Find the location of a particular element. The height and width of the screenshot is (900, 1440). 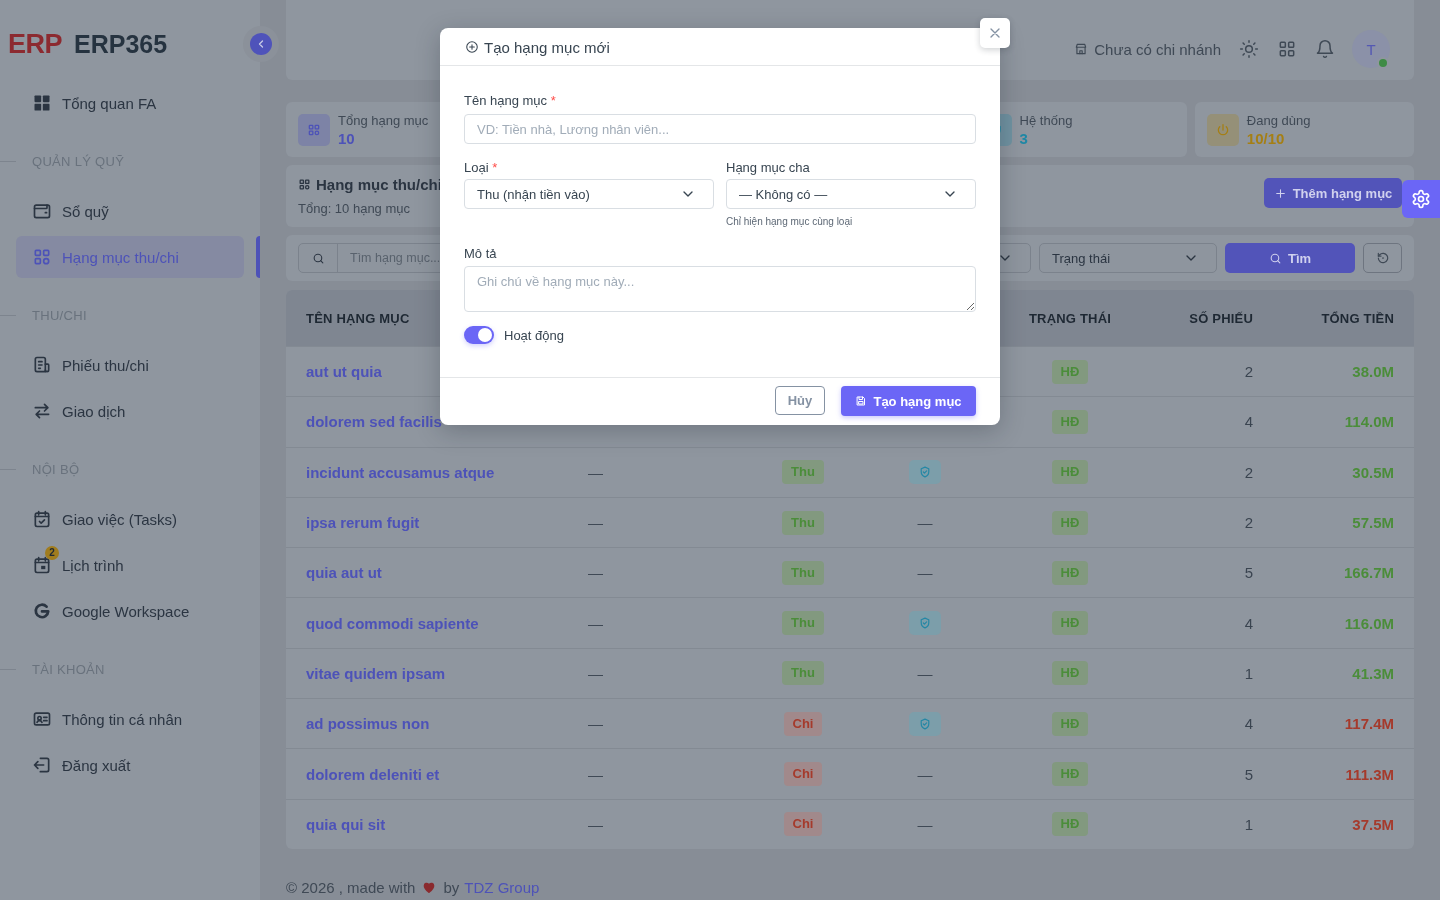

amount-cell: 38.0M is located at coordinates (1373, 372).